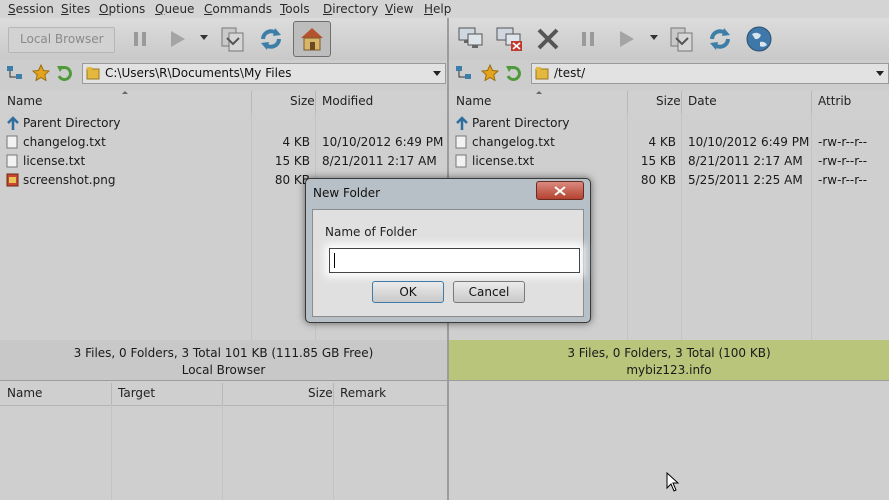 The image size is (889, 500). I want to click on parent-directory-label: Parent Directory, so click(521, 123).